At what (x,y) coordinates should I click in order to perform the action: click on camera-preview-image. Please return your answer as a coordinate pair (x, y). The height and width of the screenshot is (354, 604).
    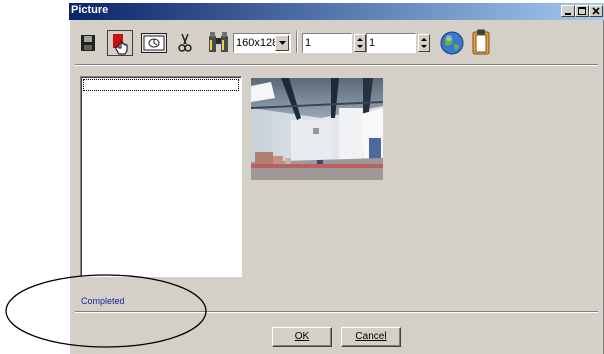
    Looking at the image, I should click on (317, 129).